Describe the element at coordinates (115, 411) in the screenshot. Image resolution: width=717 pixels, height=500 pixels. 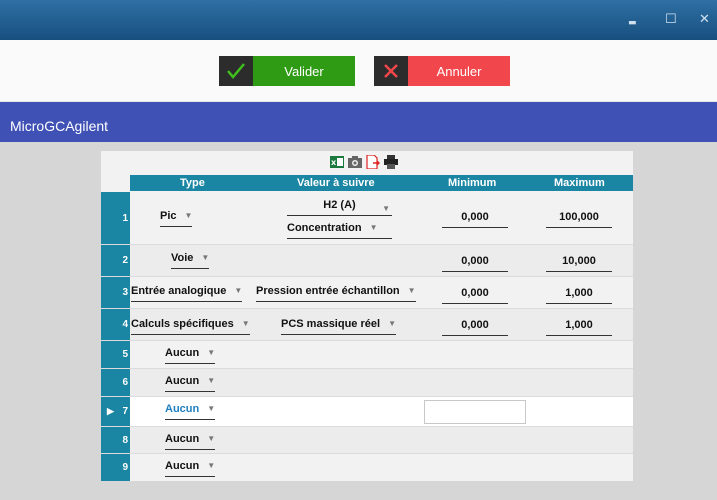
I see `row-number: ▶ 7` at that location.